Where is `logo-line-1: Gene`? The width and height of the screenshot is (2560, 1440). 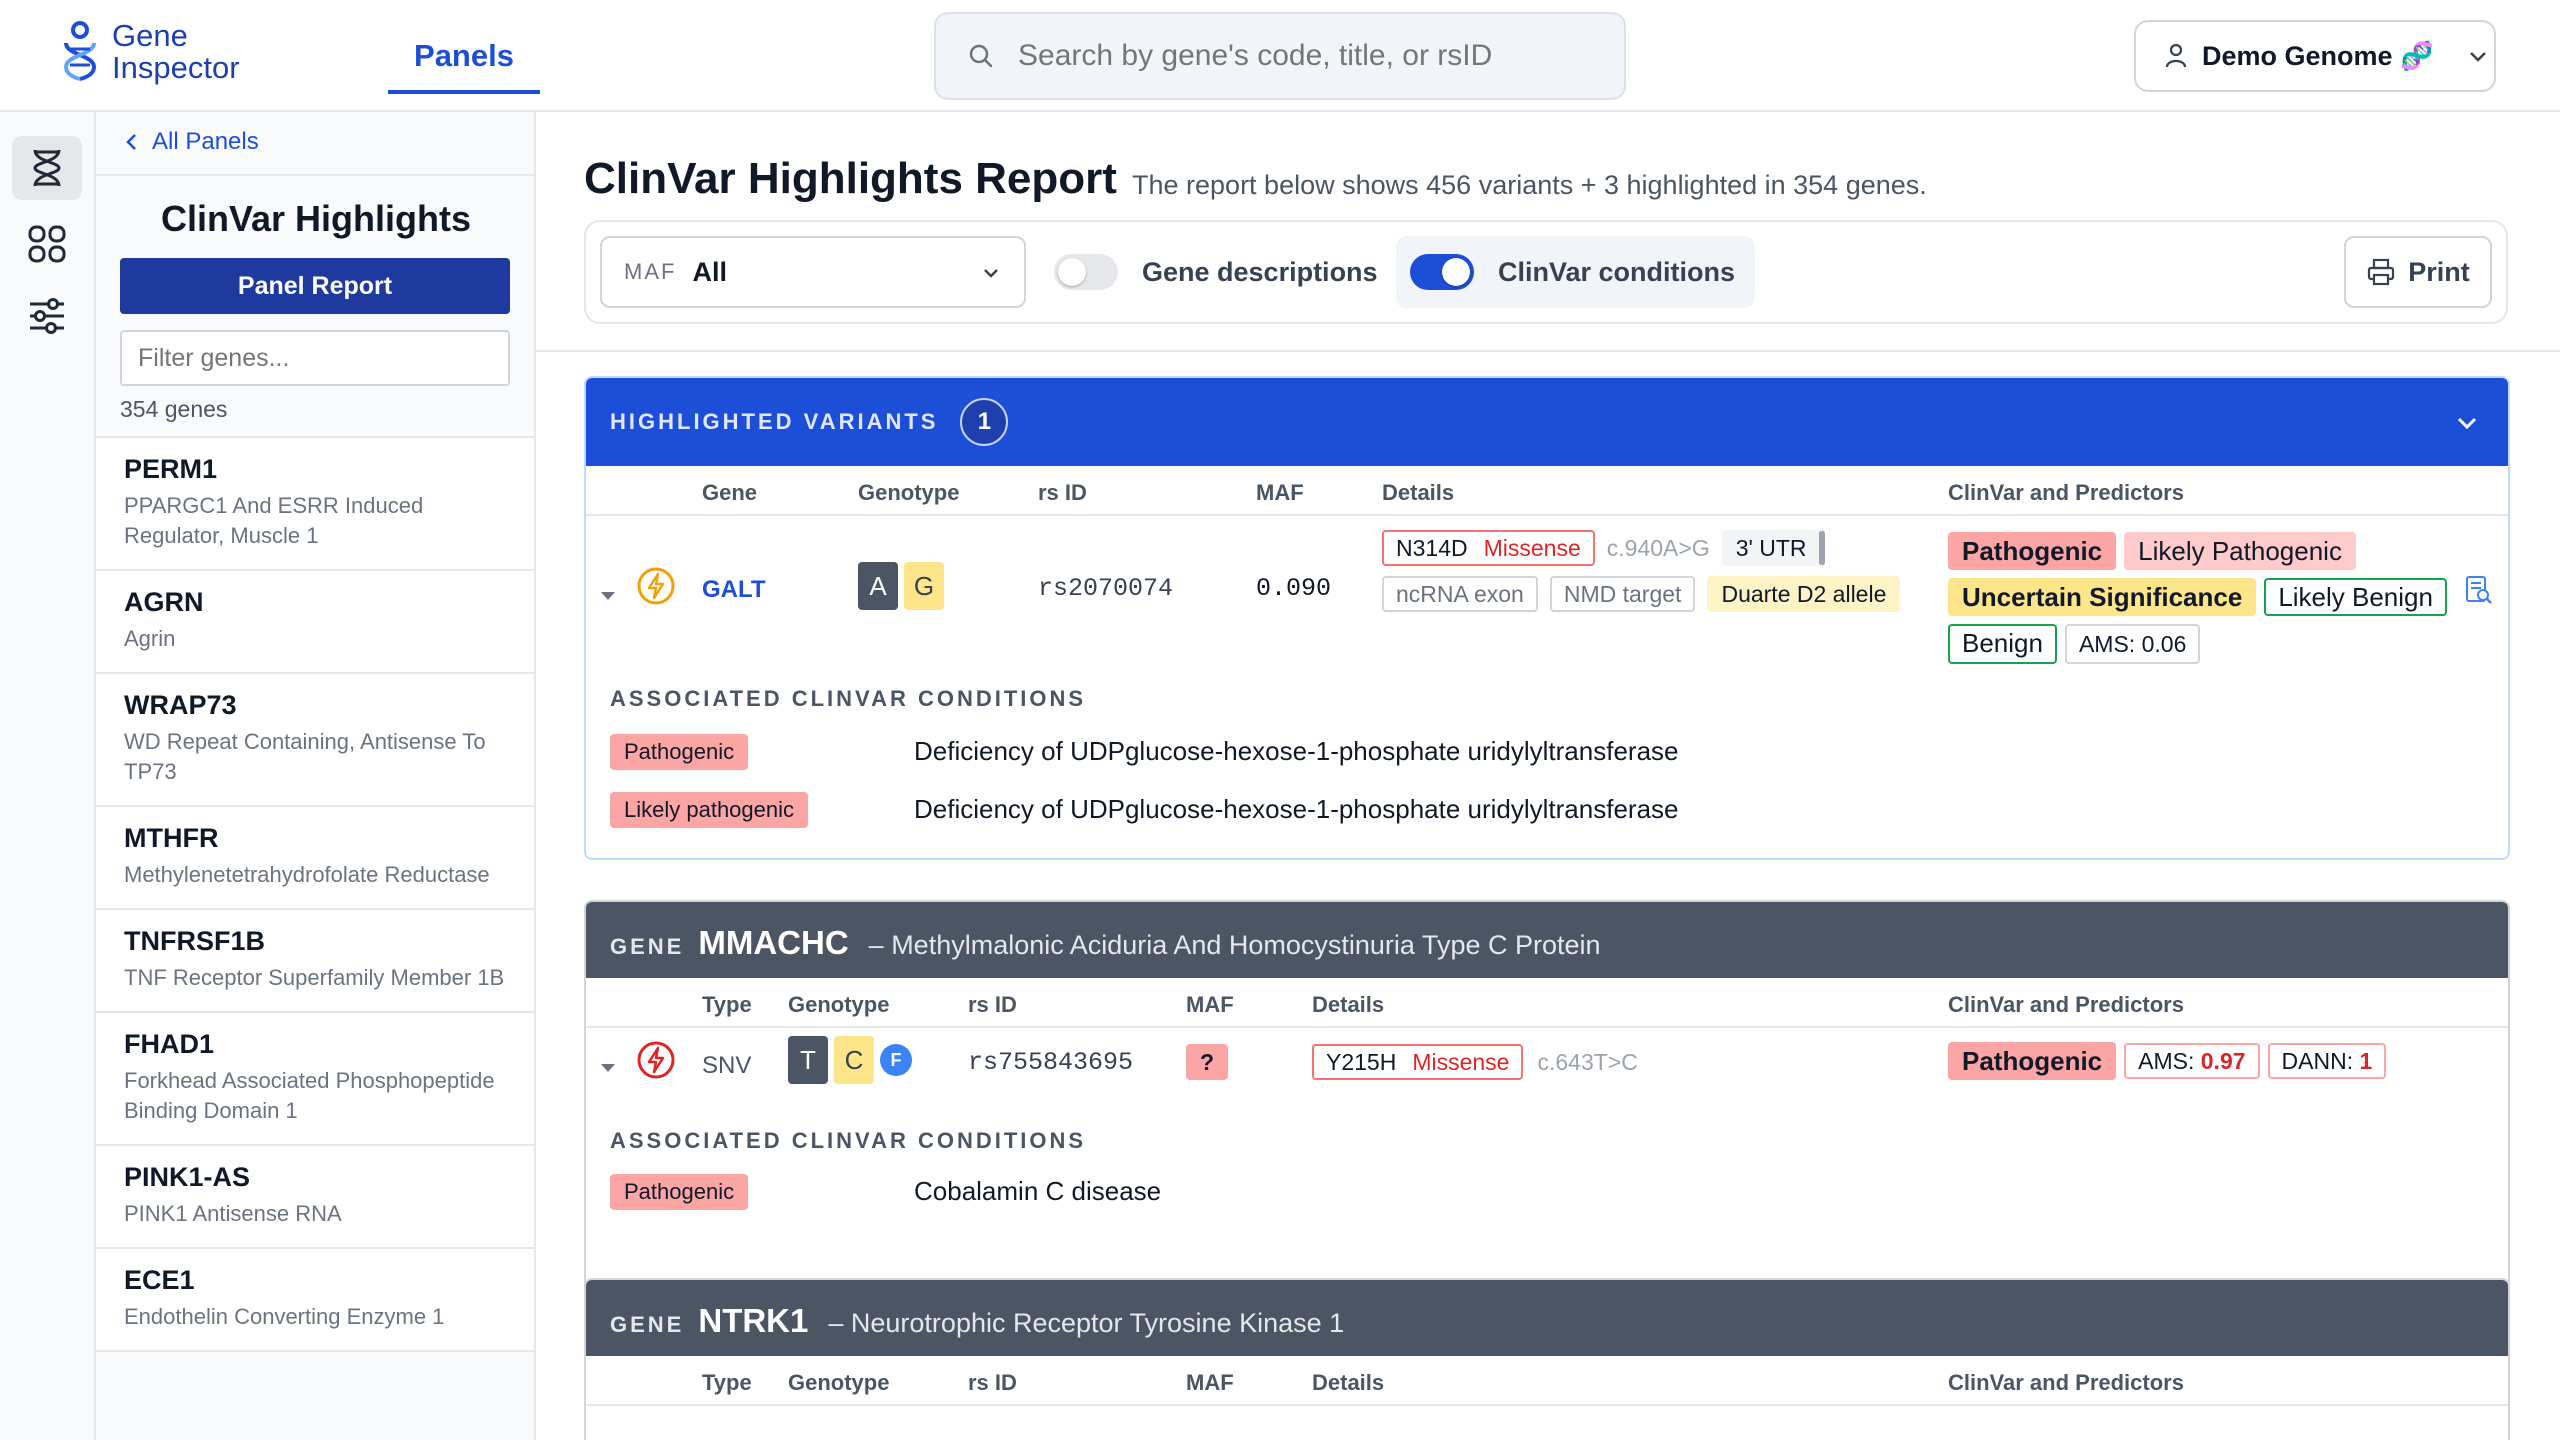 logo-line-1: Gene is located at coordinates (150, 35).